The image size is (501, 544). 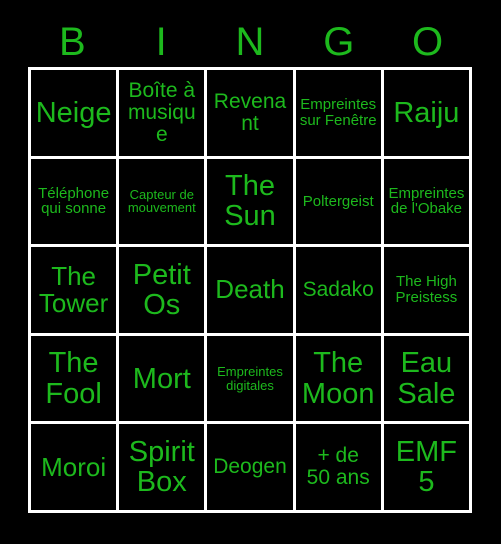 I want to click on bingo-cell-label: Capteur de mouvement, so click(x=161, y=201).